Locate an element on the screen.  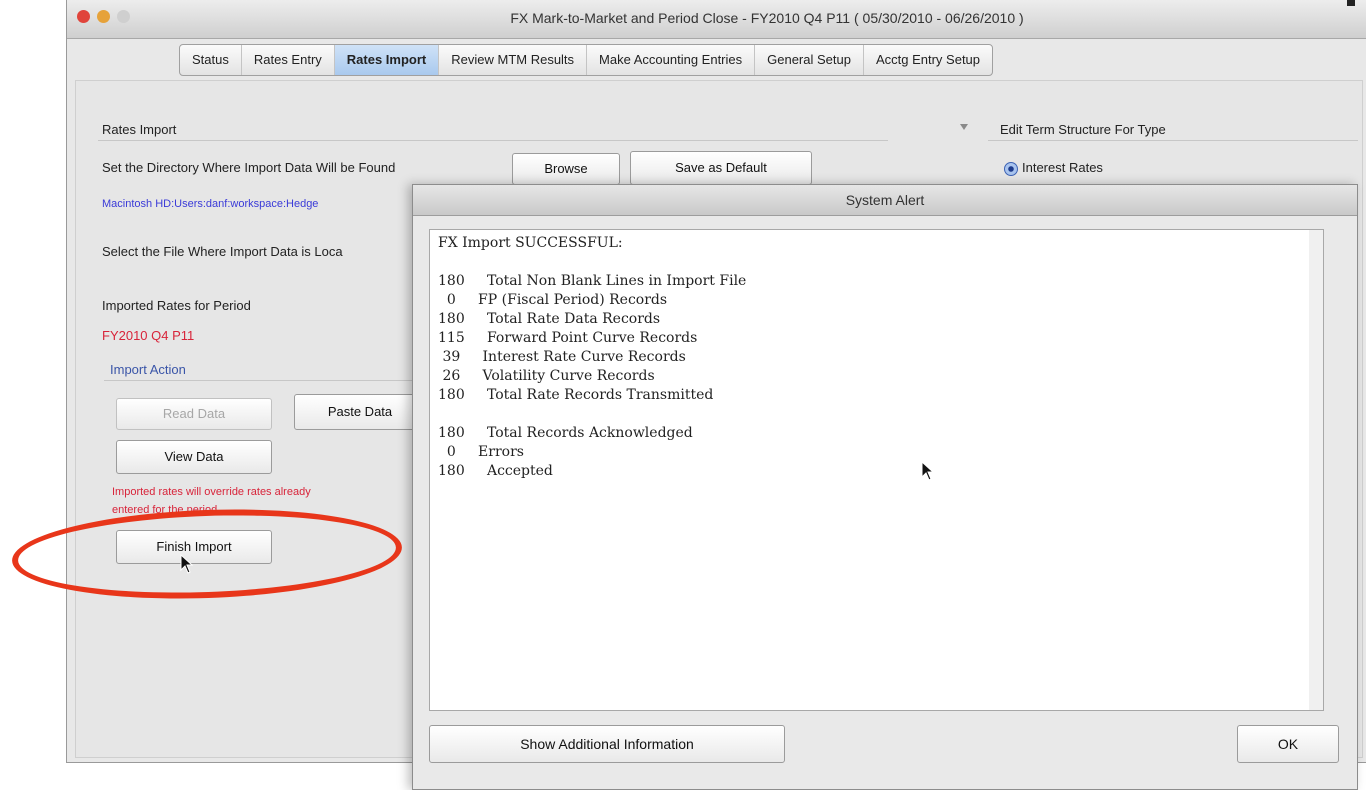
minimize-window-button is located at coordinates (103, 16).